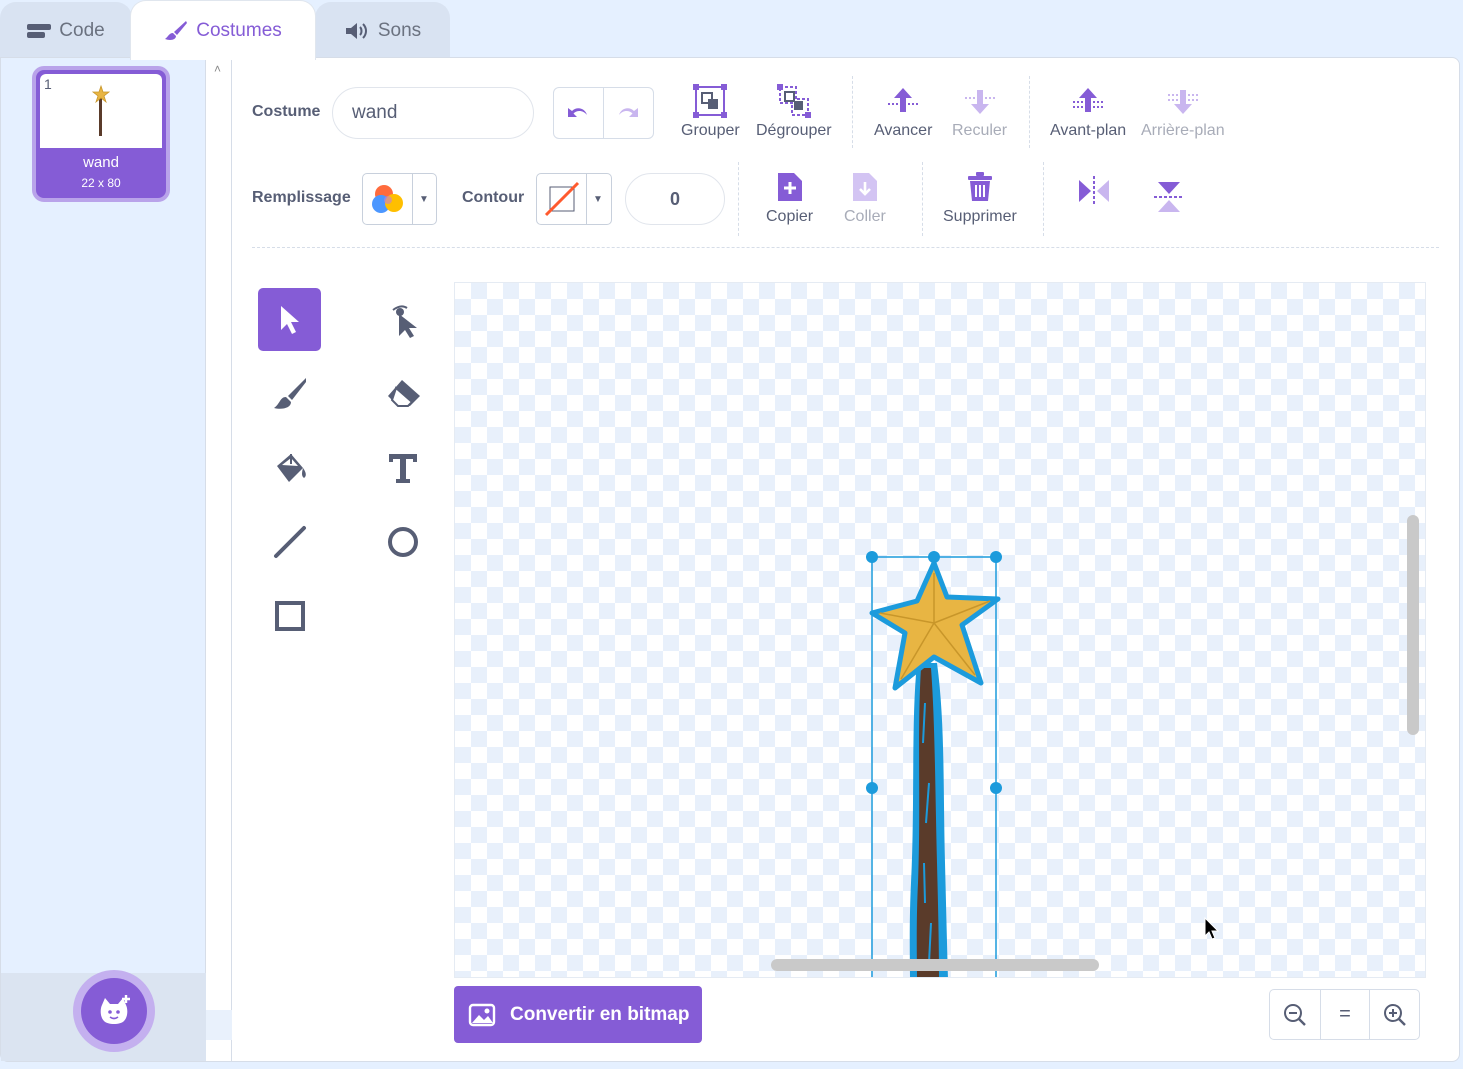 This screenshot has width=1463, height=1069. I want to click on flip-horizontal-button, so click(1094, 191).